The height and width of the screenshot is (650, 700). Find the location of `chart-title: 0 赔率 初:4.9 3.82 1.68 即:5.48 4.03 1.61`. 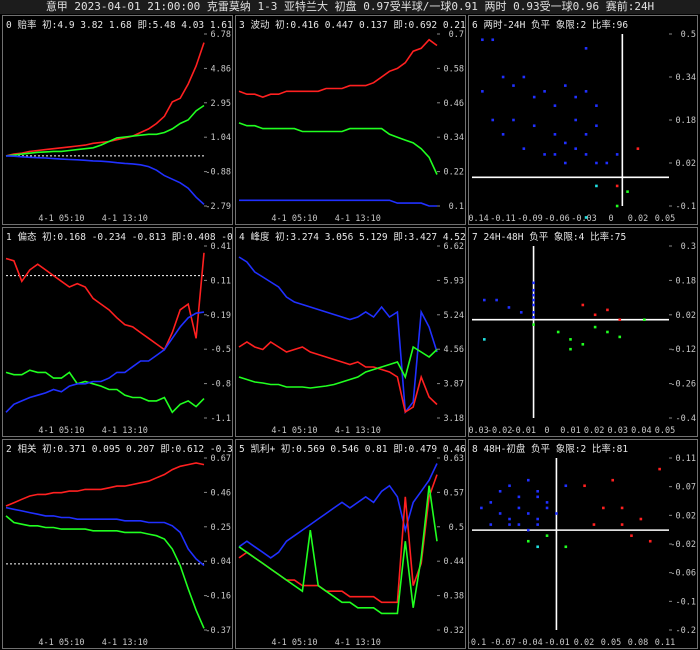

chart-title: 0 赔率 初:4.9 3.82 1.68 即:5.48 4.03 1.61 is located at coordinates (119, 25).